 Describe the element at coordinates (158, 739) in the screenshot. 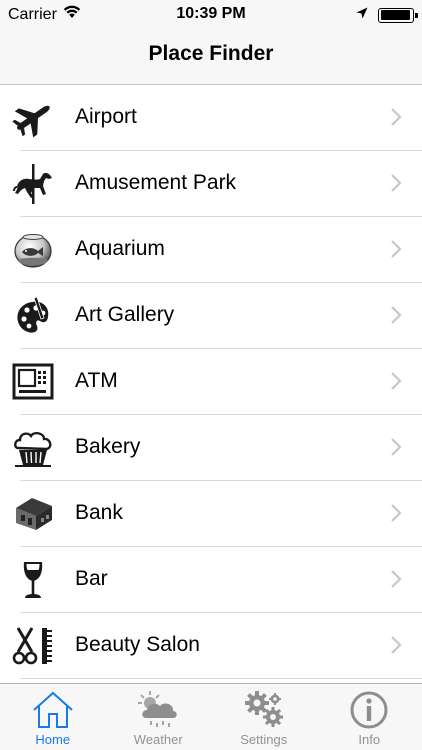

I see `tab-label: Weather` at that location.